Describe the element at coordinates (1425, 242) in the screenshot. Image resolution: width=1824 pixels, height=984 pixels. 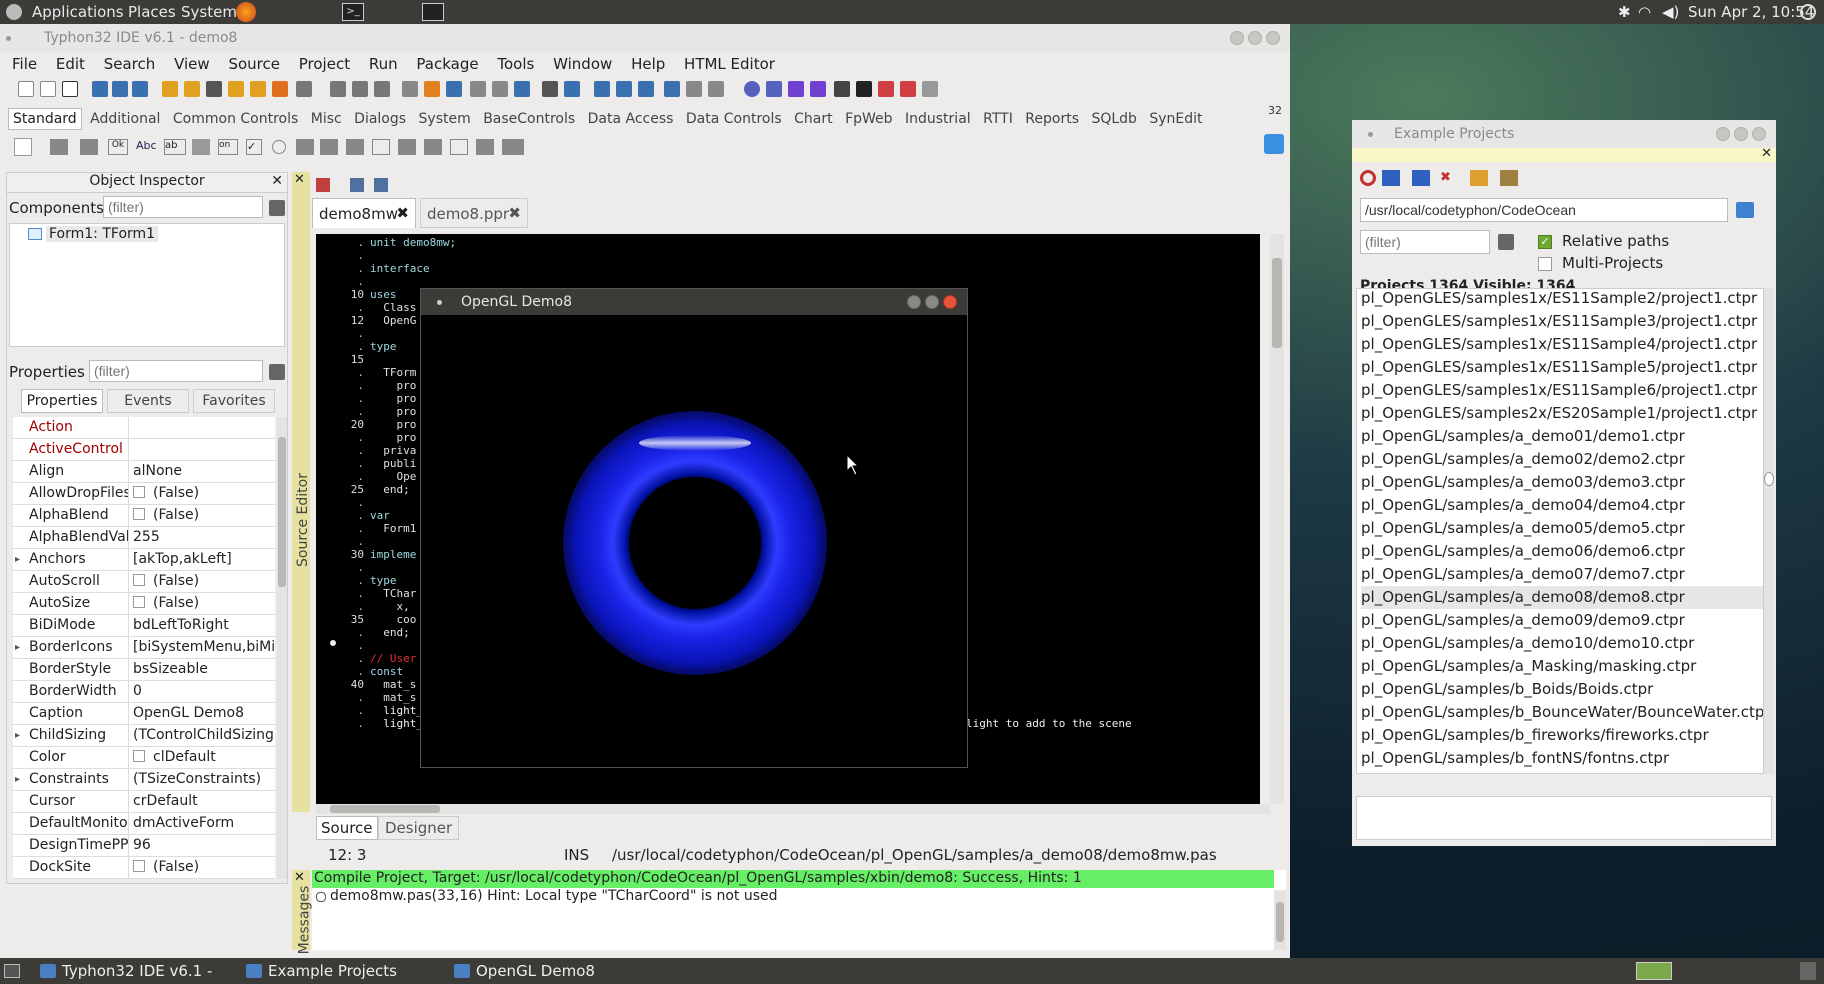
I see `projects-filter-input` at that location.